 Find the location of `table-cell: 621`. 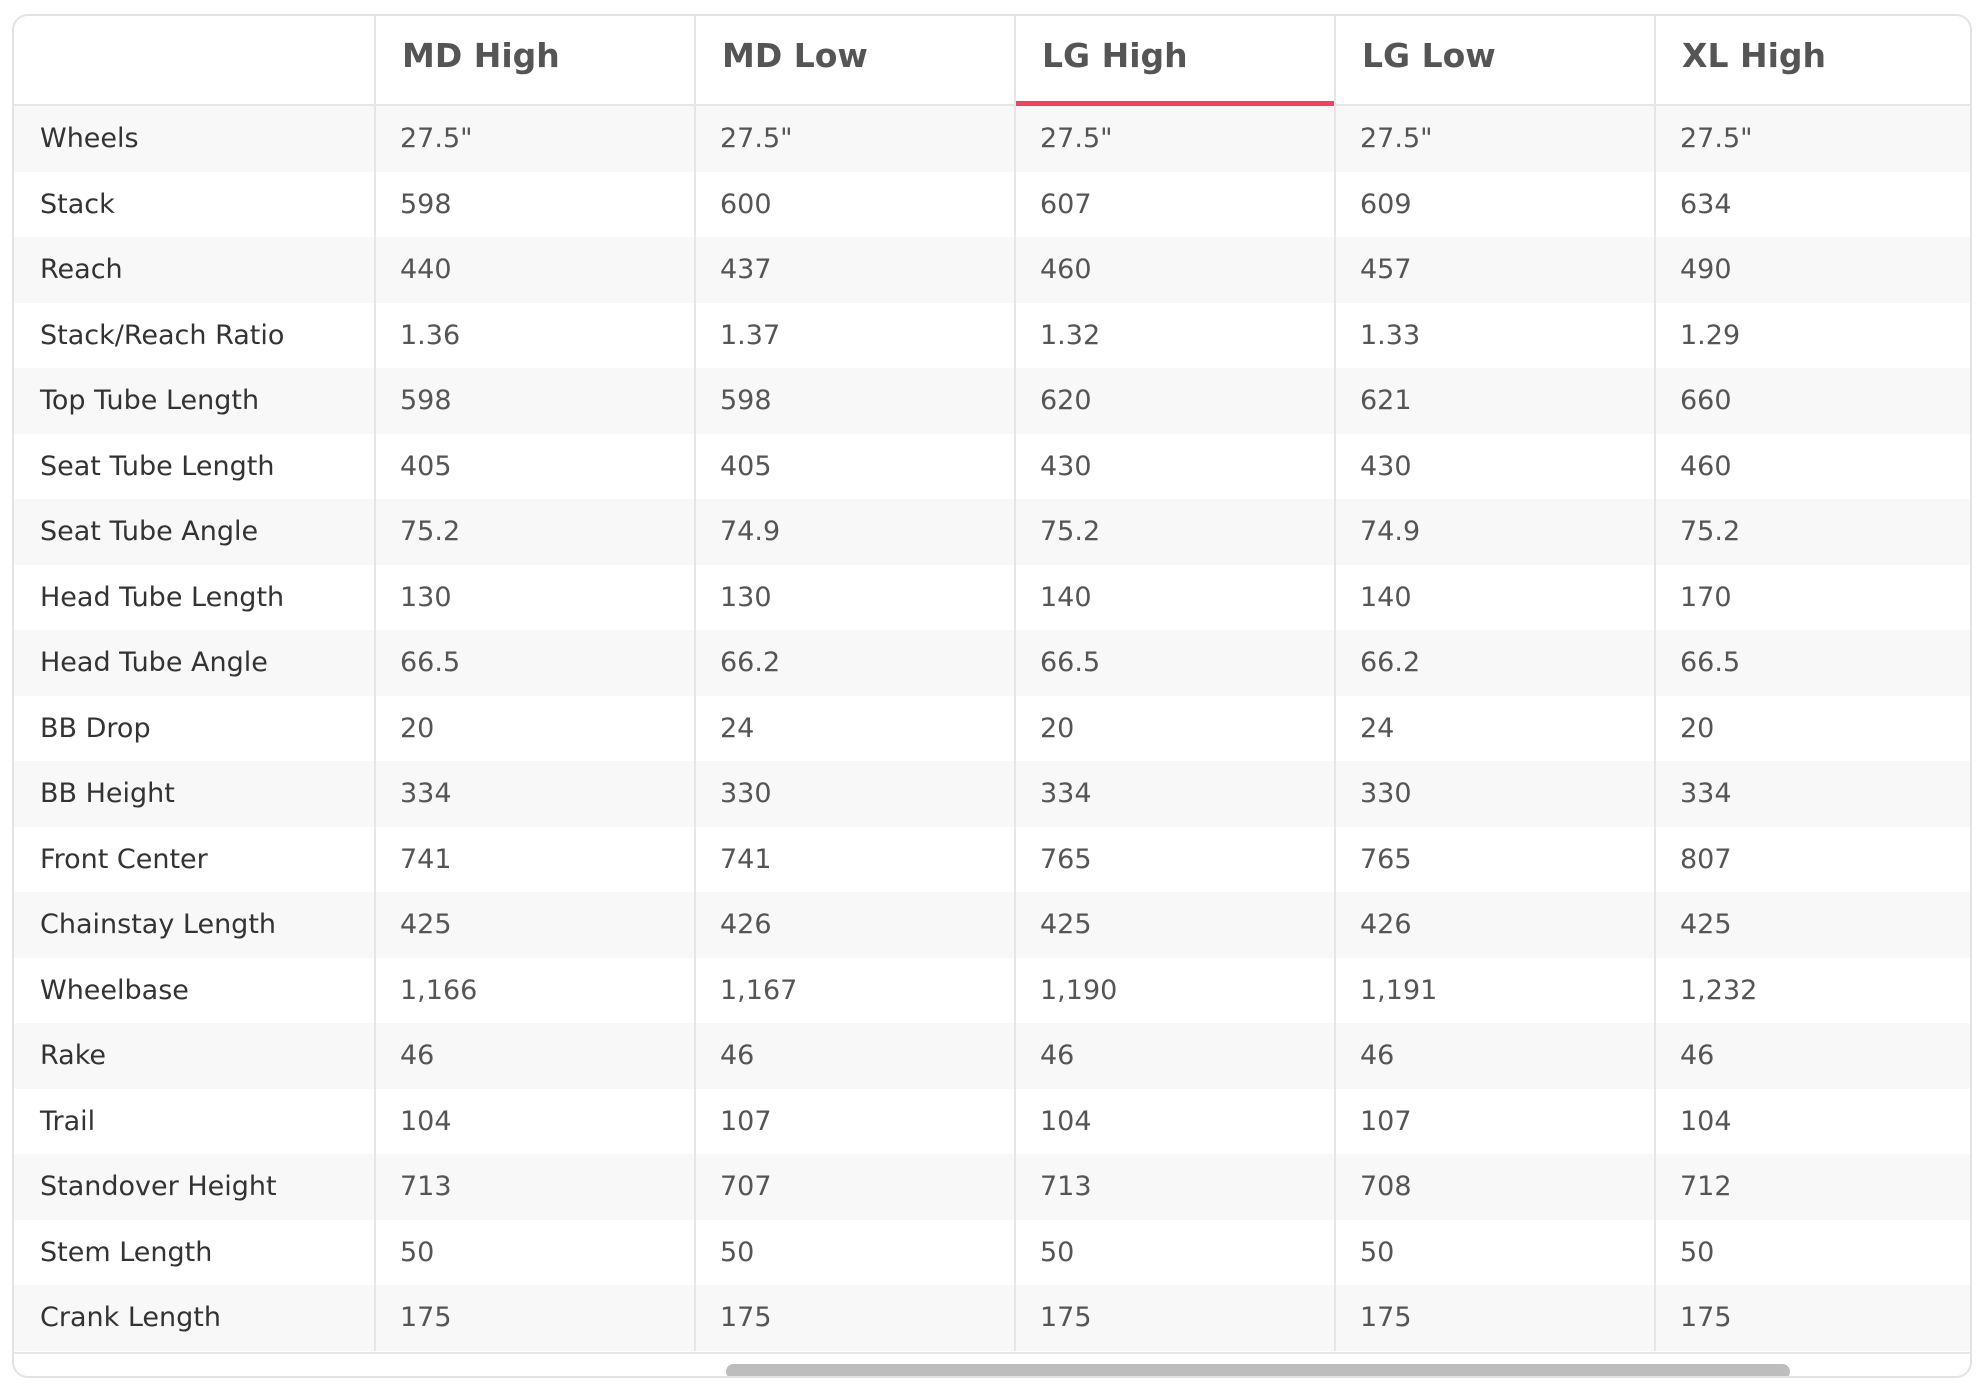

table-cell: 621 is located at coordinates (1494, 401).